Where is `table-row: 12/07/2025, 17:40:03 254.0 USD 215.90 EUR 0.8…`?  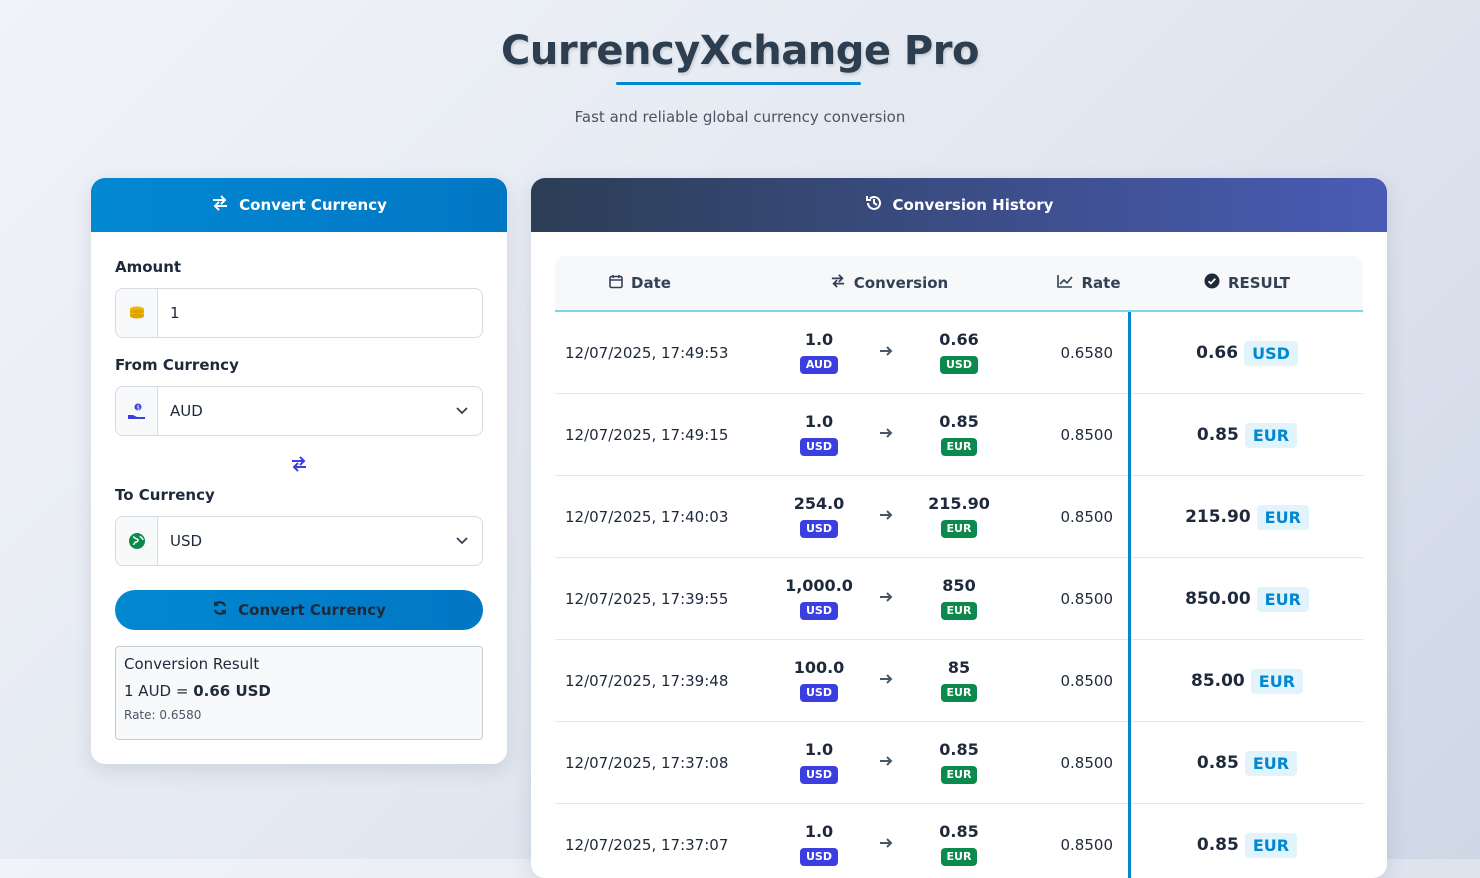
table-row: 12/07/2025, 17:40:03 254.0 USD 215.90 EUR 0.8… is located at coordinates (959, 517).